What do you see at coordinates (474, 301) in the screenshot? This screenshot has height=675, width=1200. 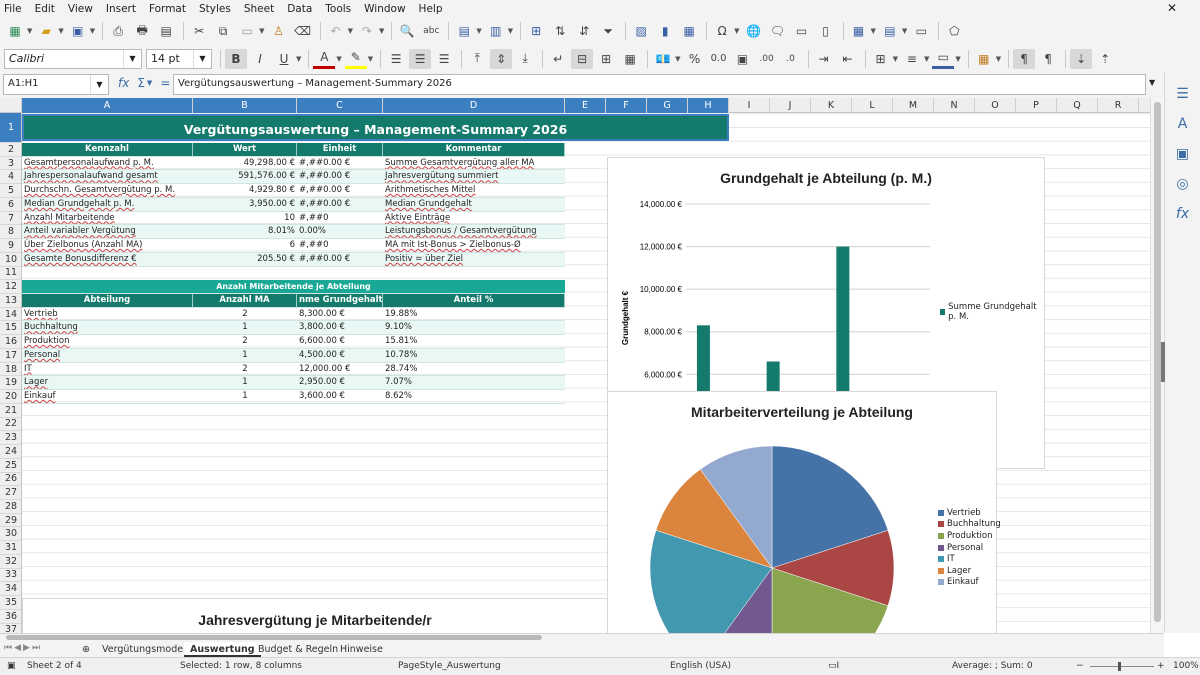 I see `department-header-cell: Anteil %` at bounding box center [474, 301].